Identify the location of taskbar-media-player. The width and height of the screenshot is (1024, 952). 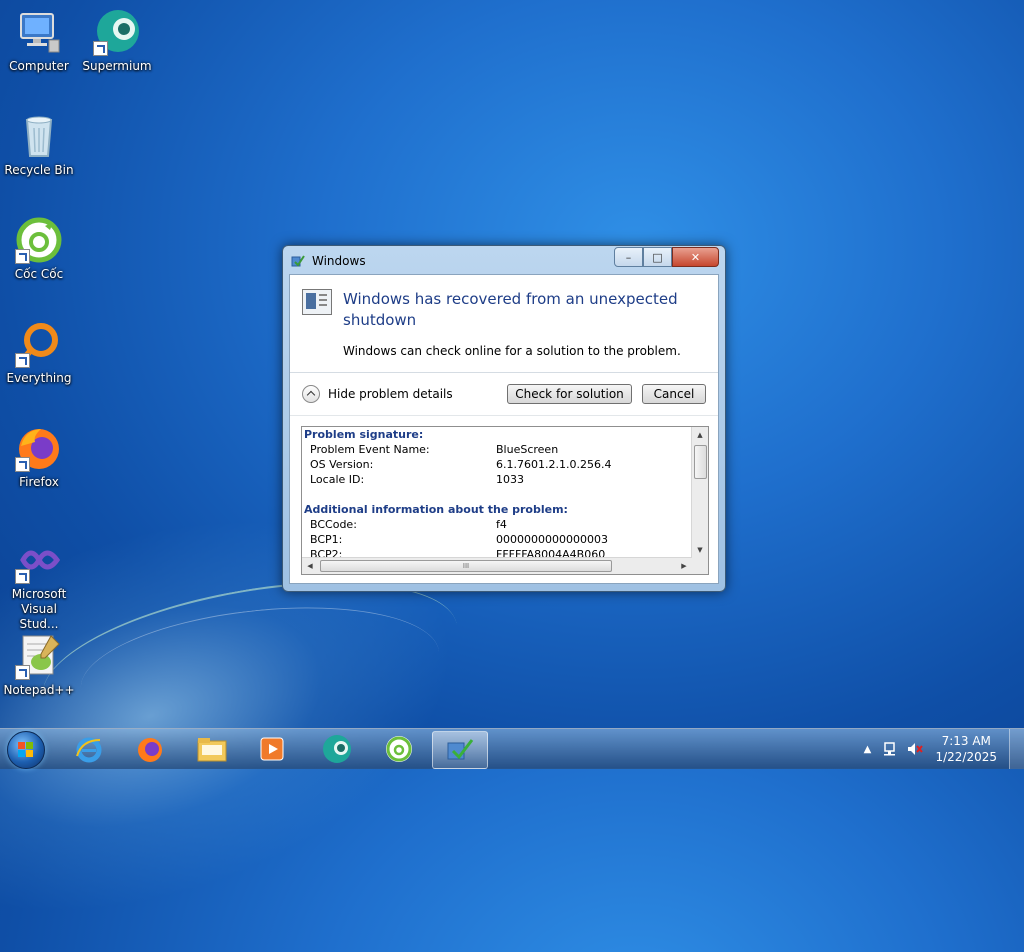
(272, 749).